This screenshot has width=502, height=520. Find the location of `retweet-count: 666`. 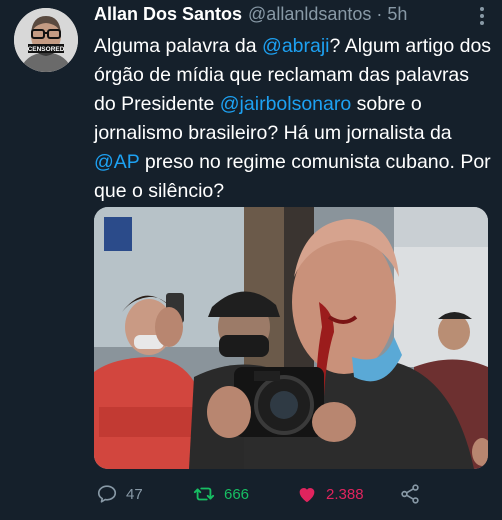

retweet-count: 666 is located at coordinates (237, 494).